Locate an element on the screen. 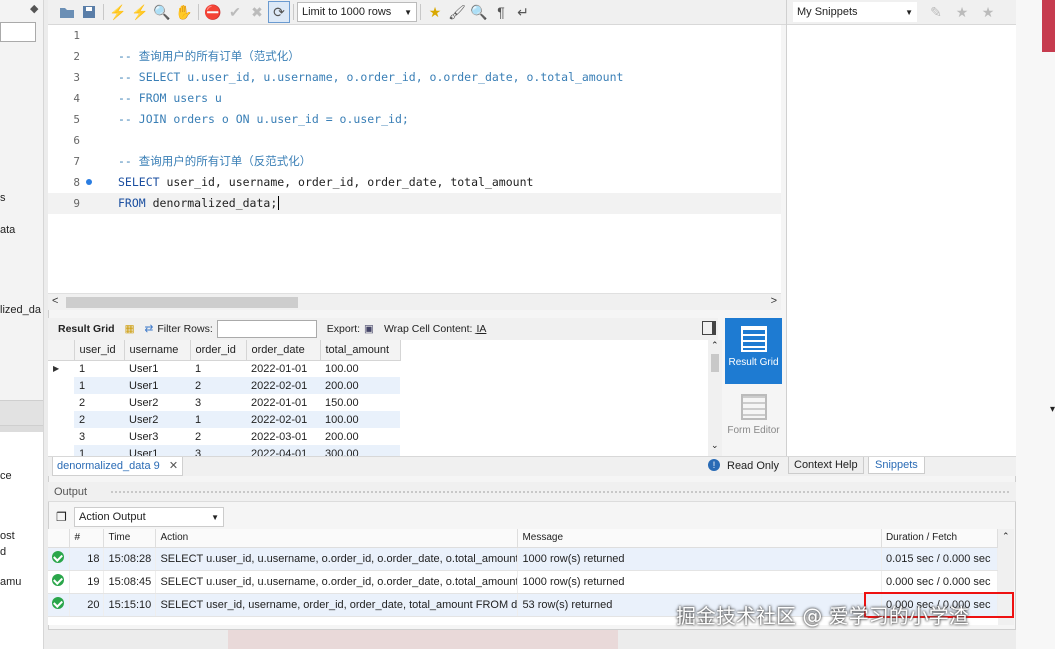  column-header: Message is located at coordinates (699, 538).